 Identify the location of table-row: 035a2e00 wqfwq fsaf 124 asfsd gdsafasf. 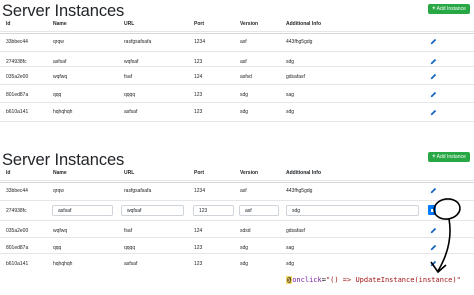
(237, 76).